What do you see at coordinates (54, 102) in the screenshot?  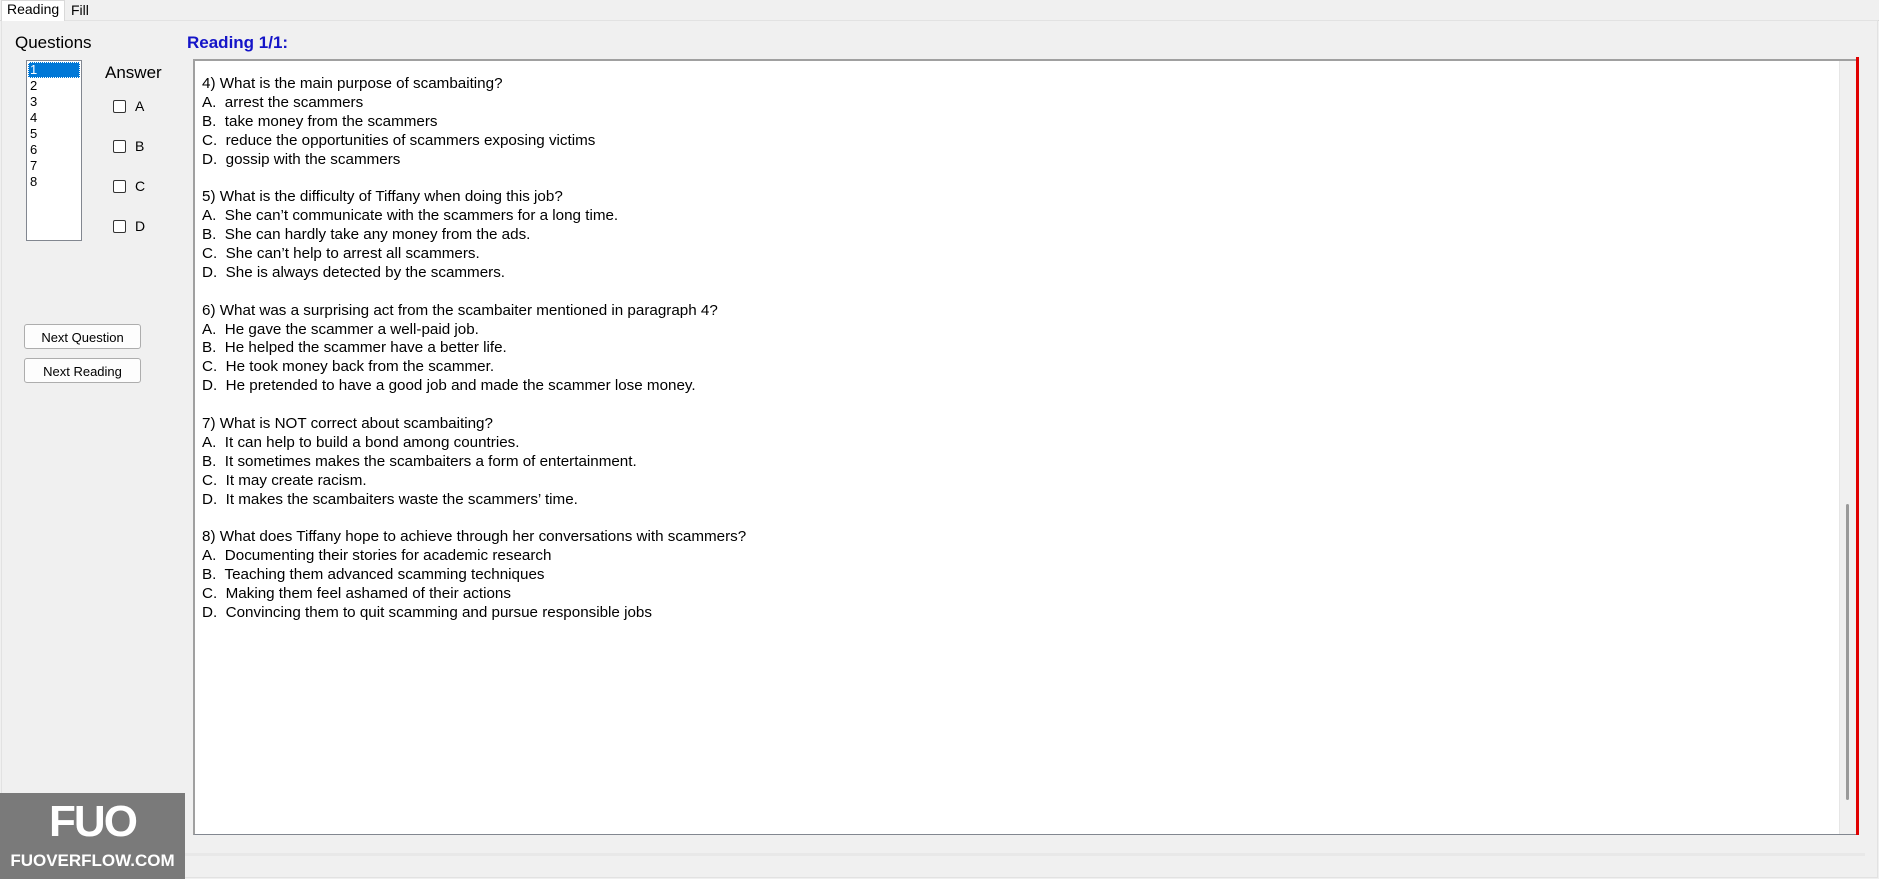 I see `question-list-item: 3` at bounding box center [54, 102].